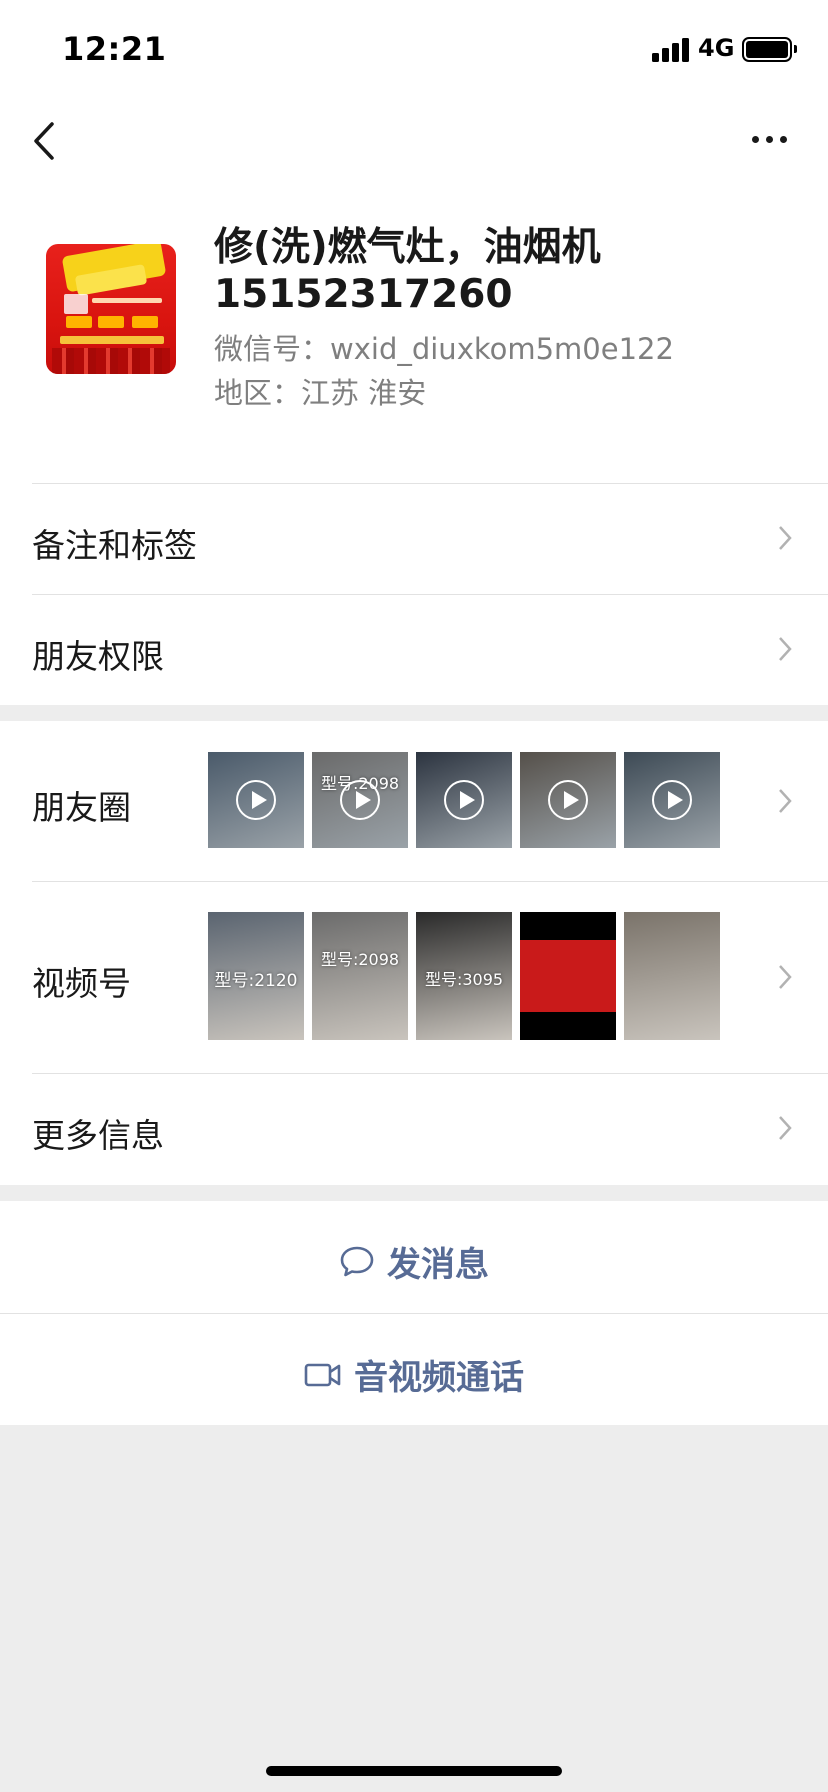 The width and height of the screenshot is (828, 1792). I want to click on send-message-button: 发消息, so click(414, 1257).